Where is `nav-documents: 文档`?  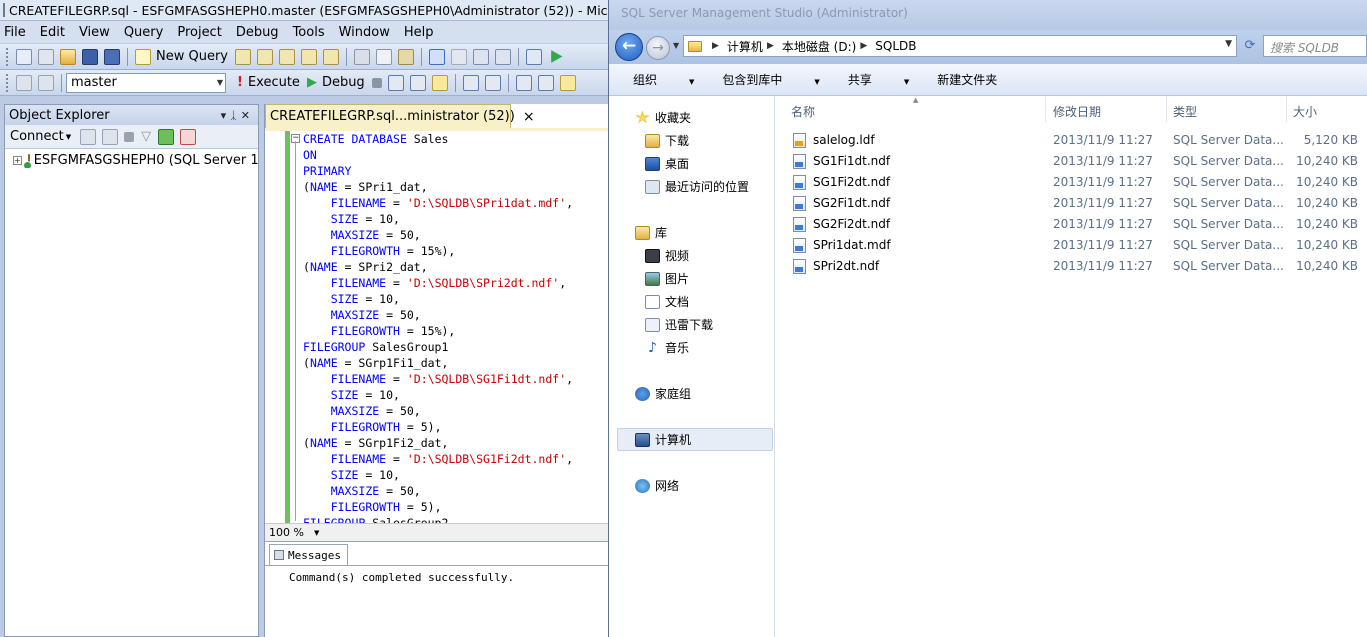
nav-documents: 文档 is located at coordinates (667, 301).